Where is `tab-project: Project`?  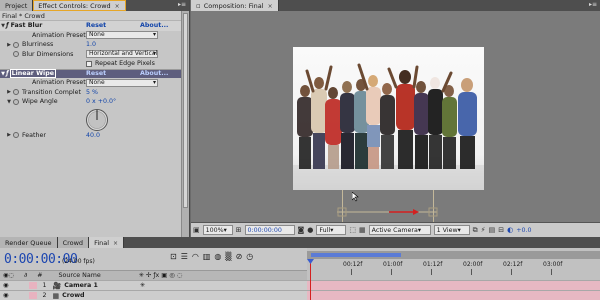
tab-project: Project is located at coordinates (17, 5).